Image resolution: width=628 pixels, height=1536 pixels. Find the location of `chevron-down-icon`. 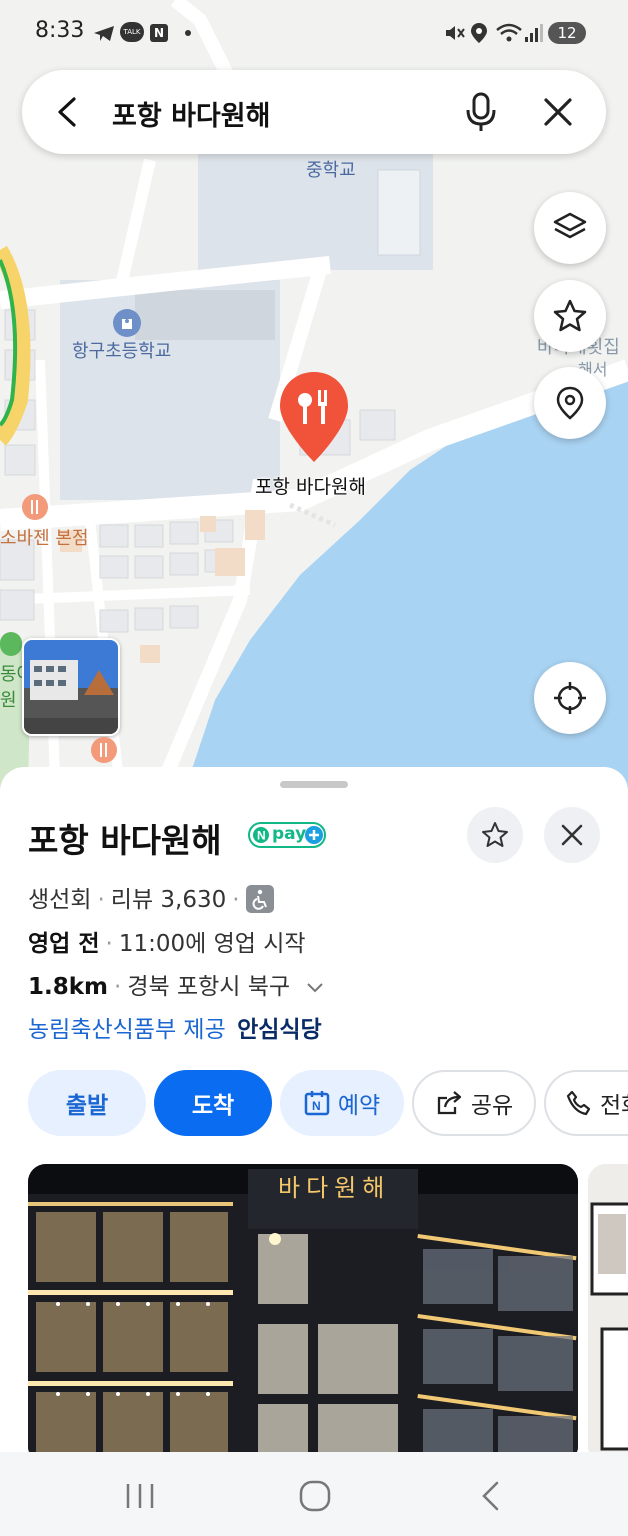

chevron-down-icon is located at coordinates (315, 988).